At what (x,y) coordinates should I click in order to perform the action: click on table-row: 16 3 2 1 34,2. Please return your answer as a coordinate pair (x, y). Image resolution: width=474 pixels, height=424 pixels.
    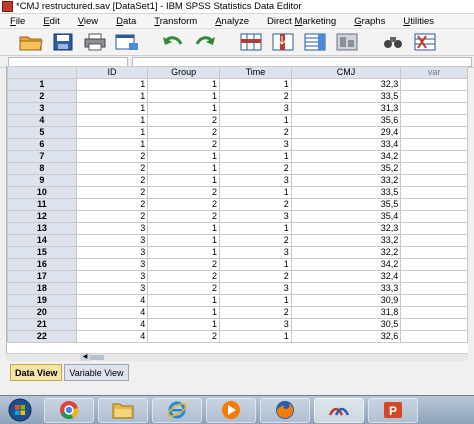
    Looking at the image, I should click on (237, 264).